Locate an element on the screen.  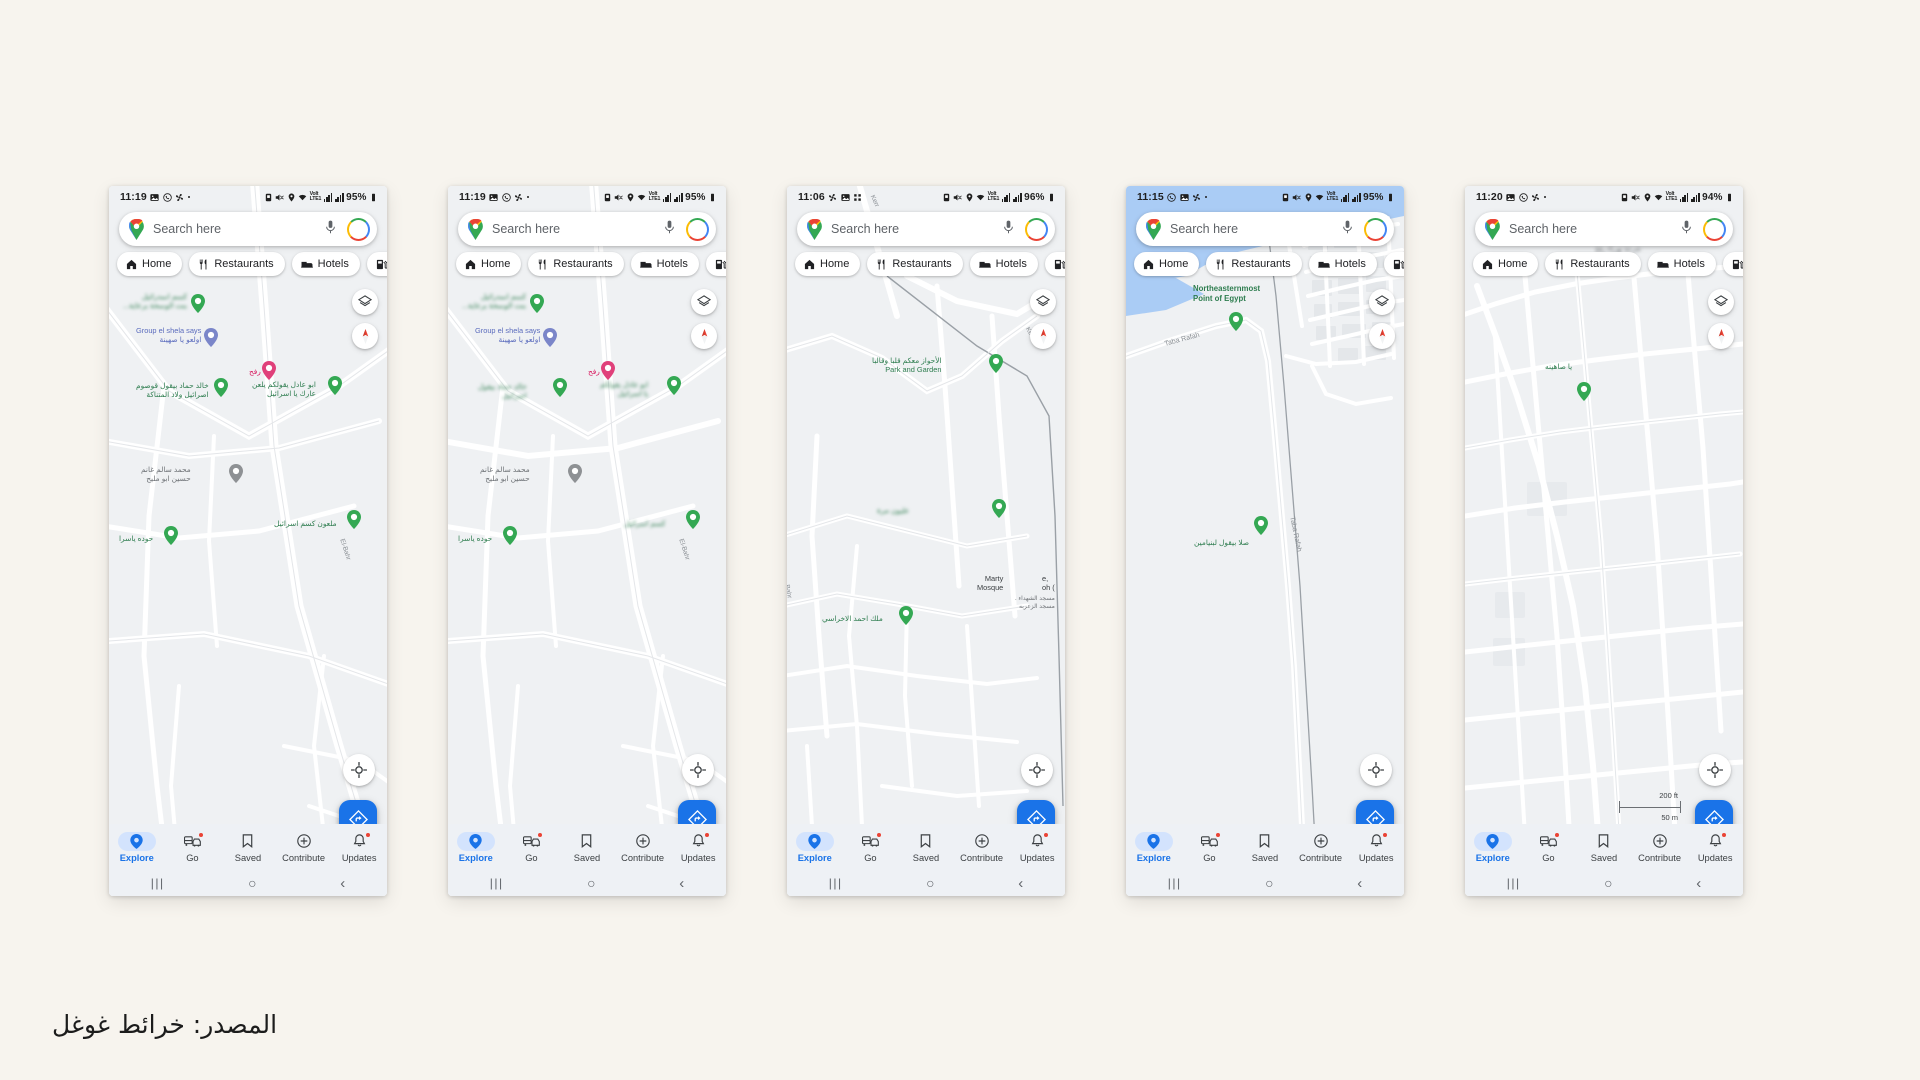
search-bar-4: Search here is located at coordinates (1265, 229).